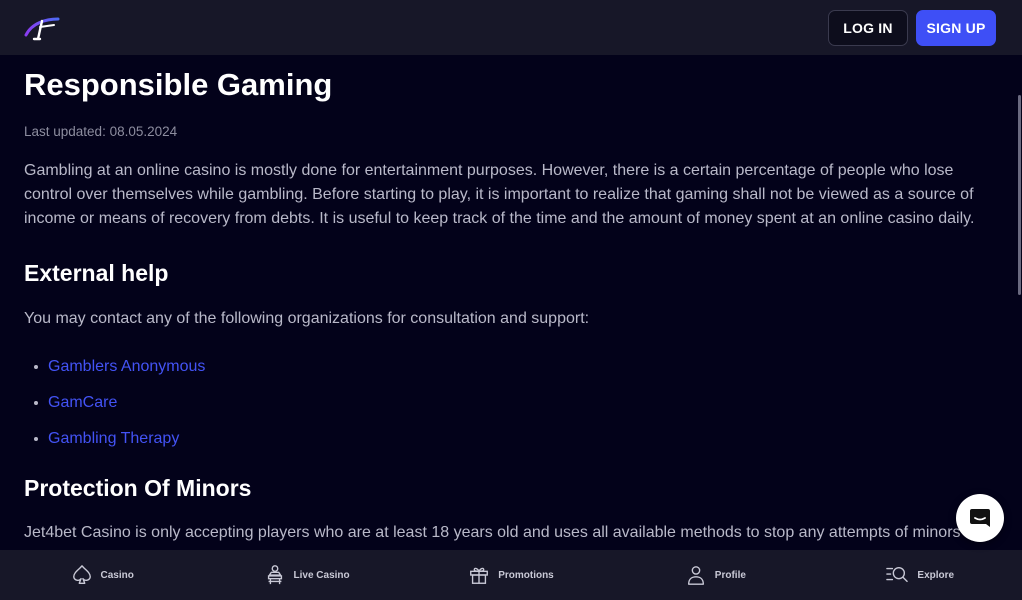 This screenshot has height=600, width=1022. I want to click on last-updated-text: Last updated: 08.05.2024, so click(101, 131).